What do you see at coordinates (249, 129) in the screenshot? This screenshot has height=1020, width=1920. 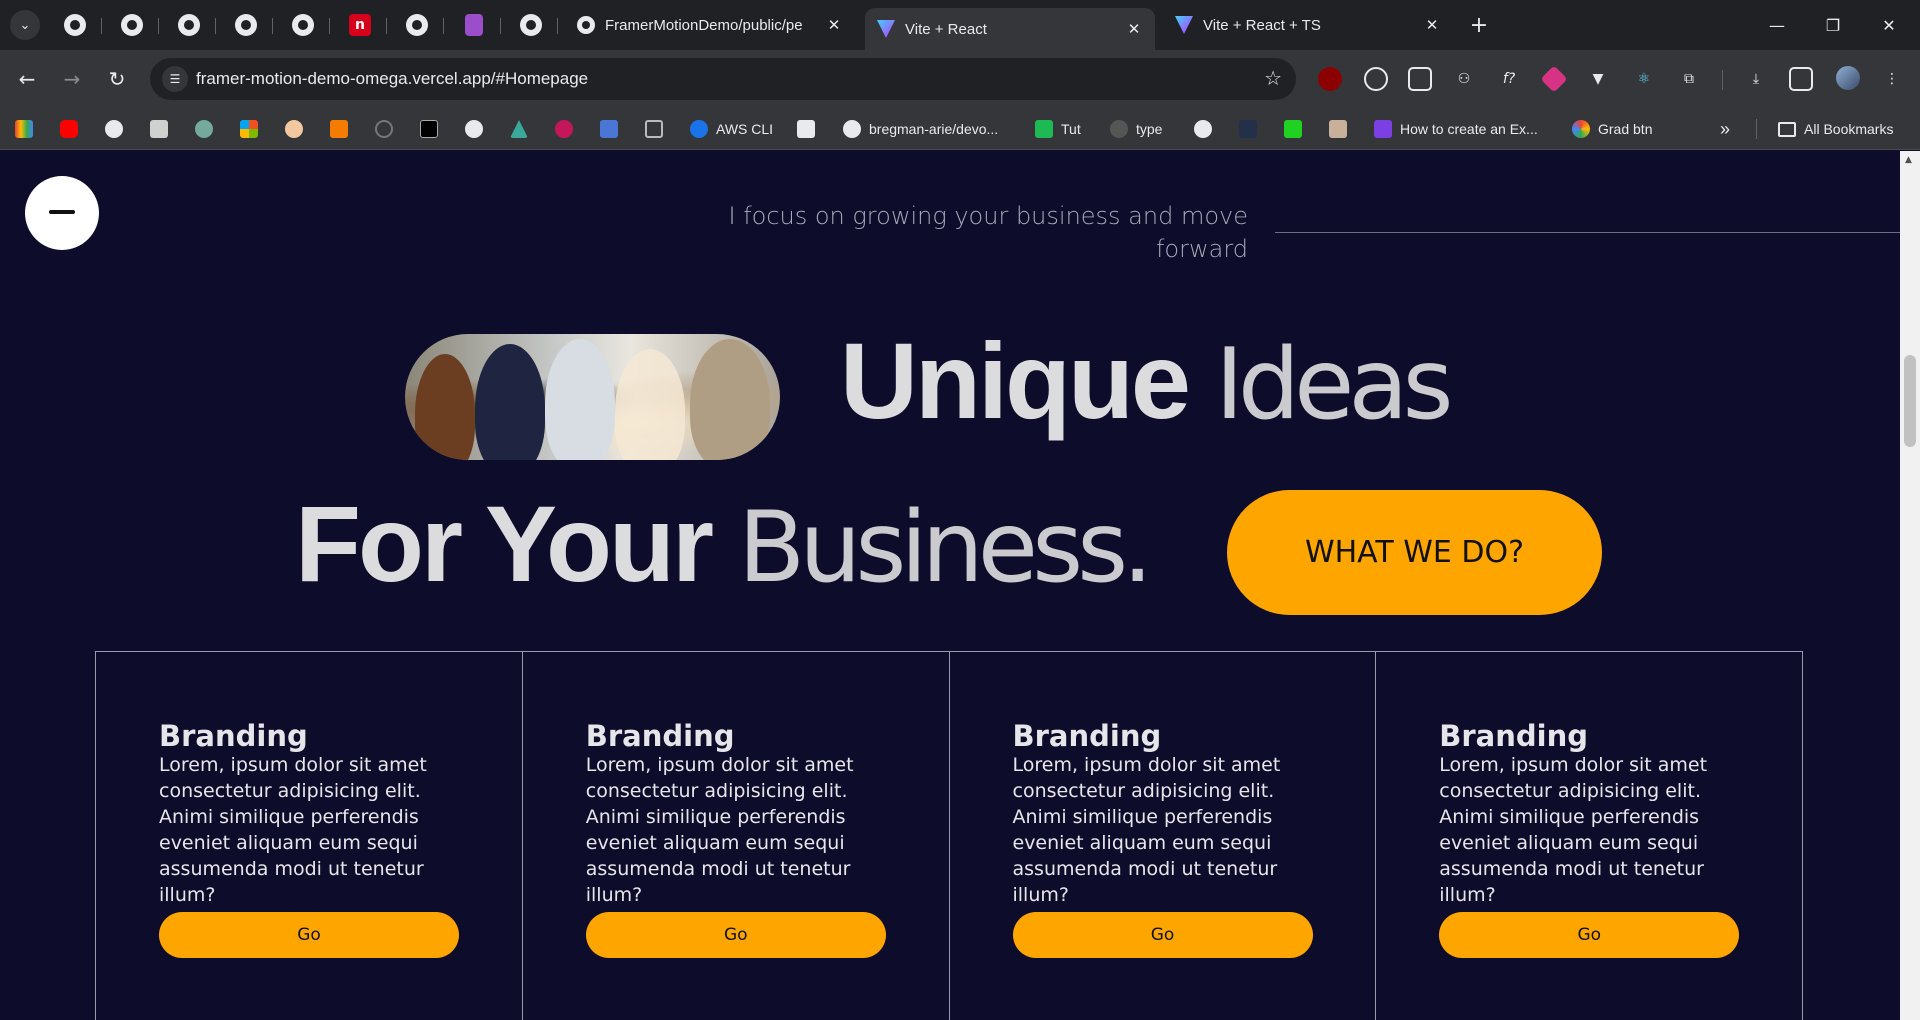 I see `bookmark-microsoft` at bounding box center [249, 129].